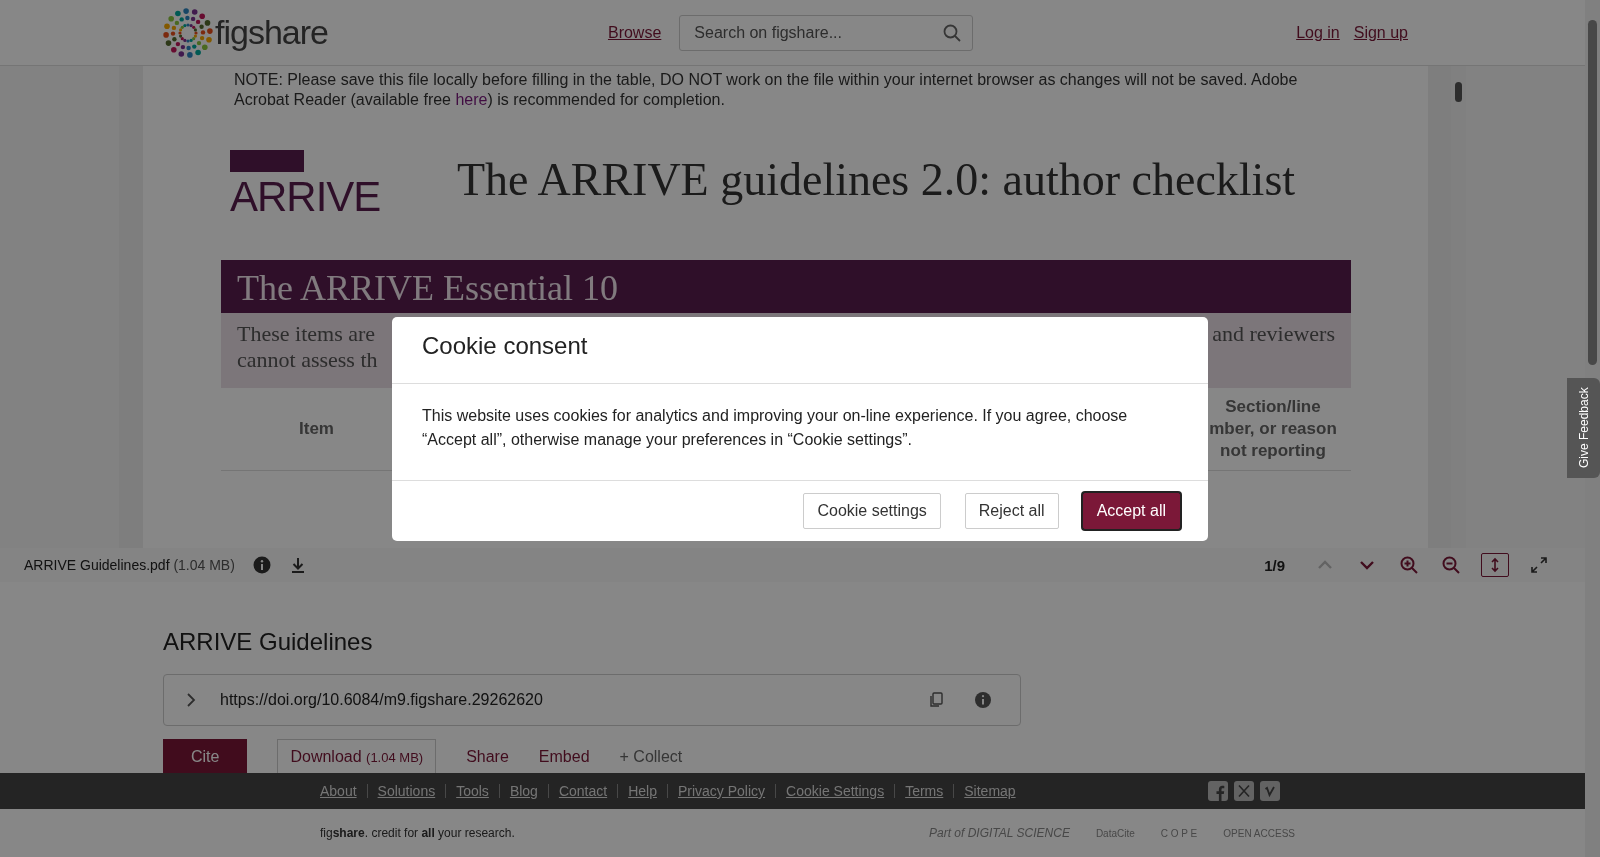  Describe the element at coordinates (205, 756) in the screenshot. I see `action-button: Cite` at that location.